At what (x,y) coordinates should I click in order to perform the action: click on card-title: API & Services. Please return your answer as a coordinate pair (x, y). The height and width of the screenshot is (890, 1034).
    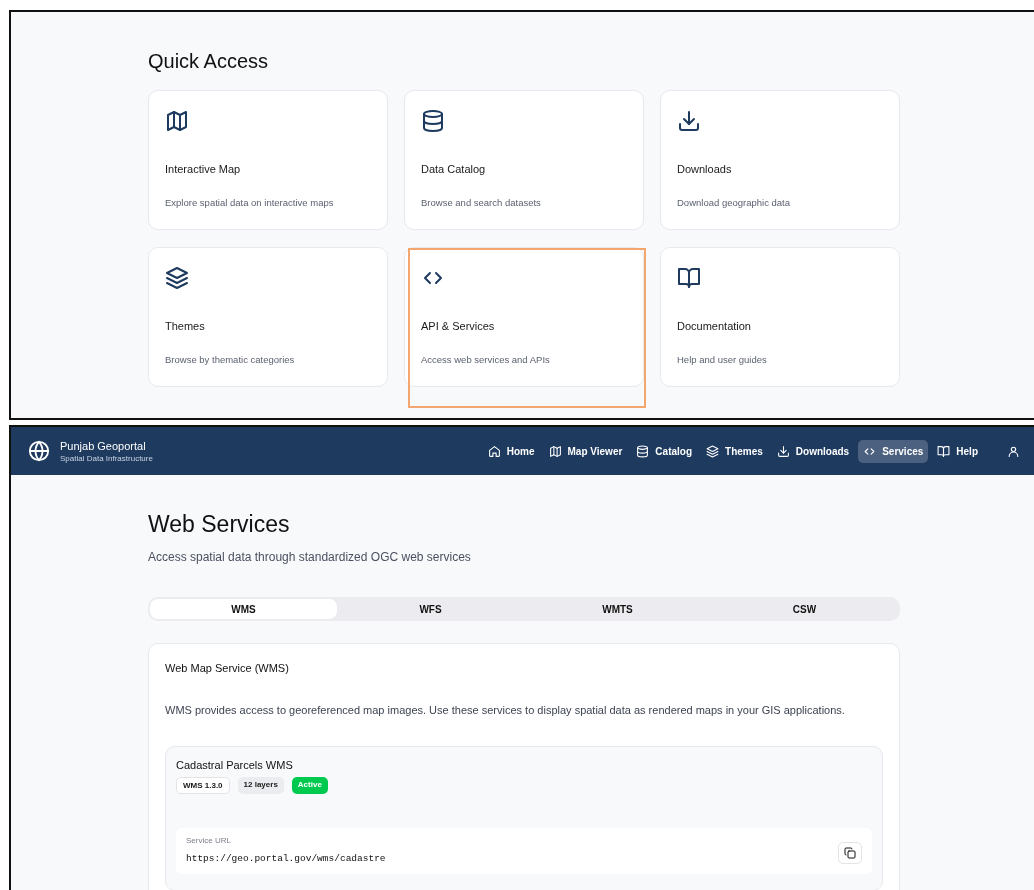
    Looking at the image, I should click on (458, 326).